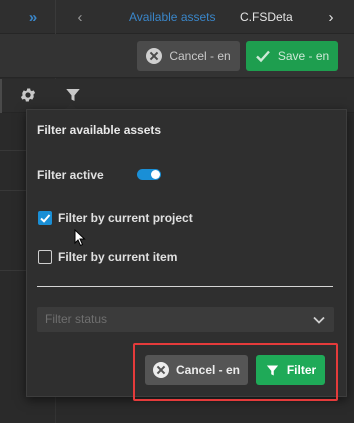 This screenshot has height=423, width=354. I want to click on chevron-down-icon, so click(319, 320).